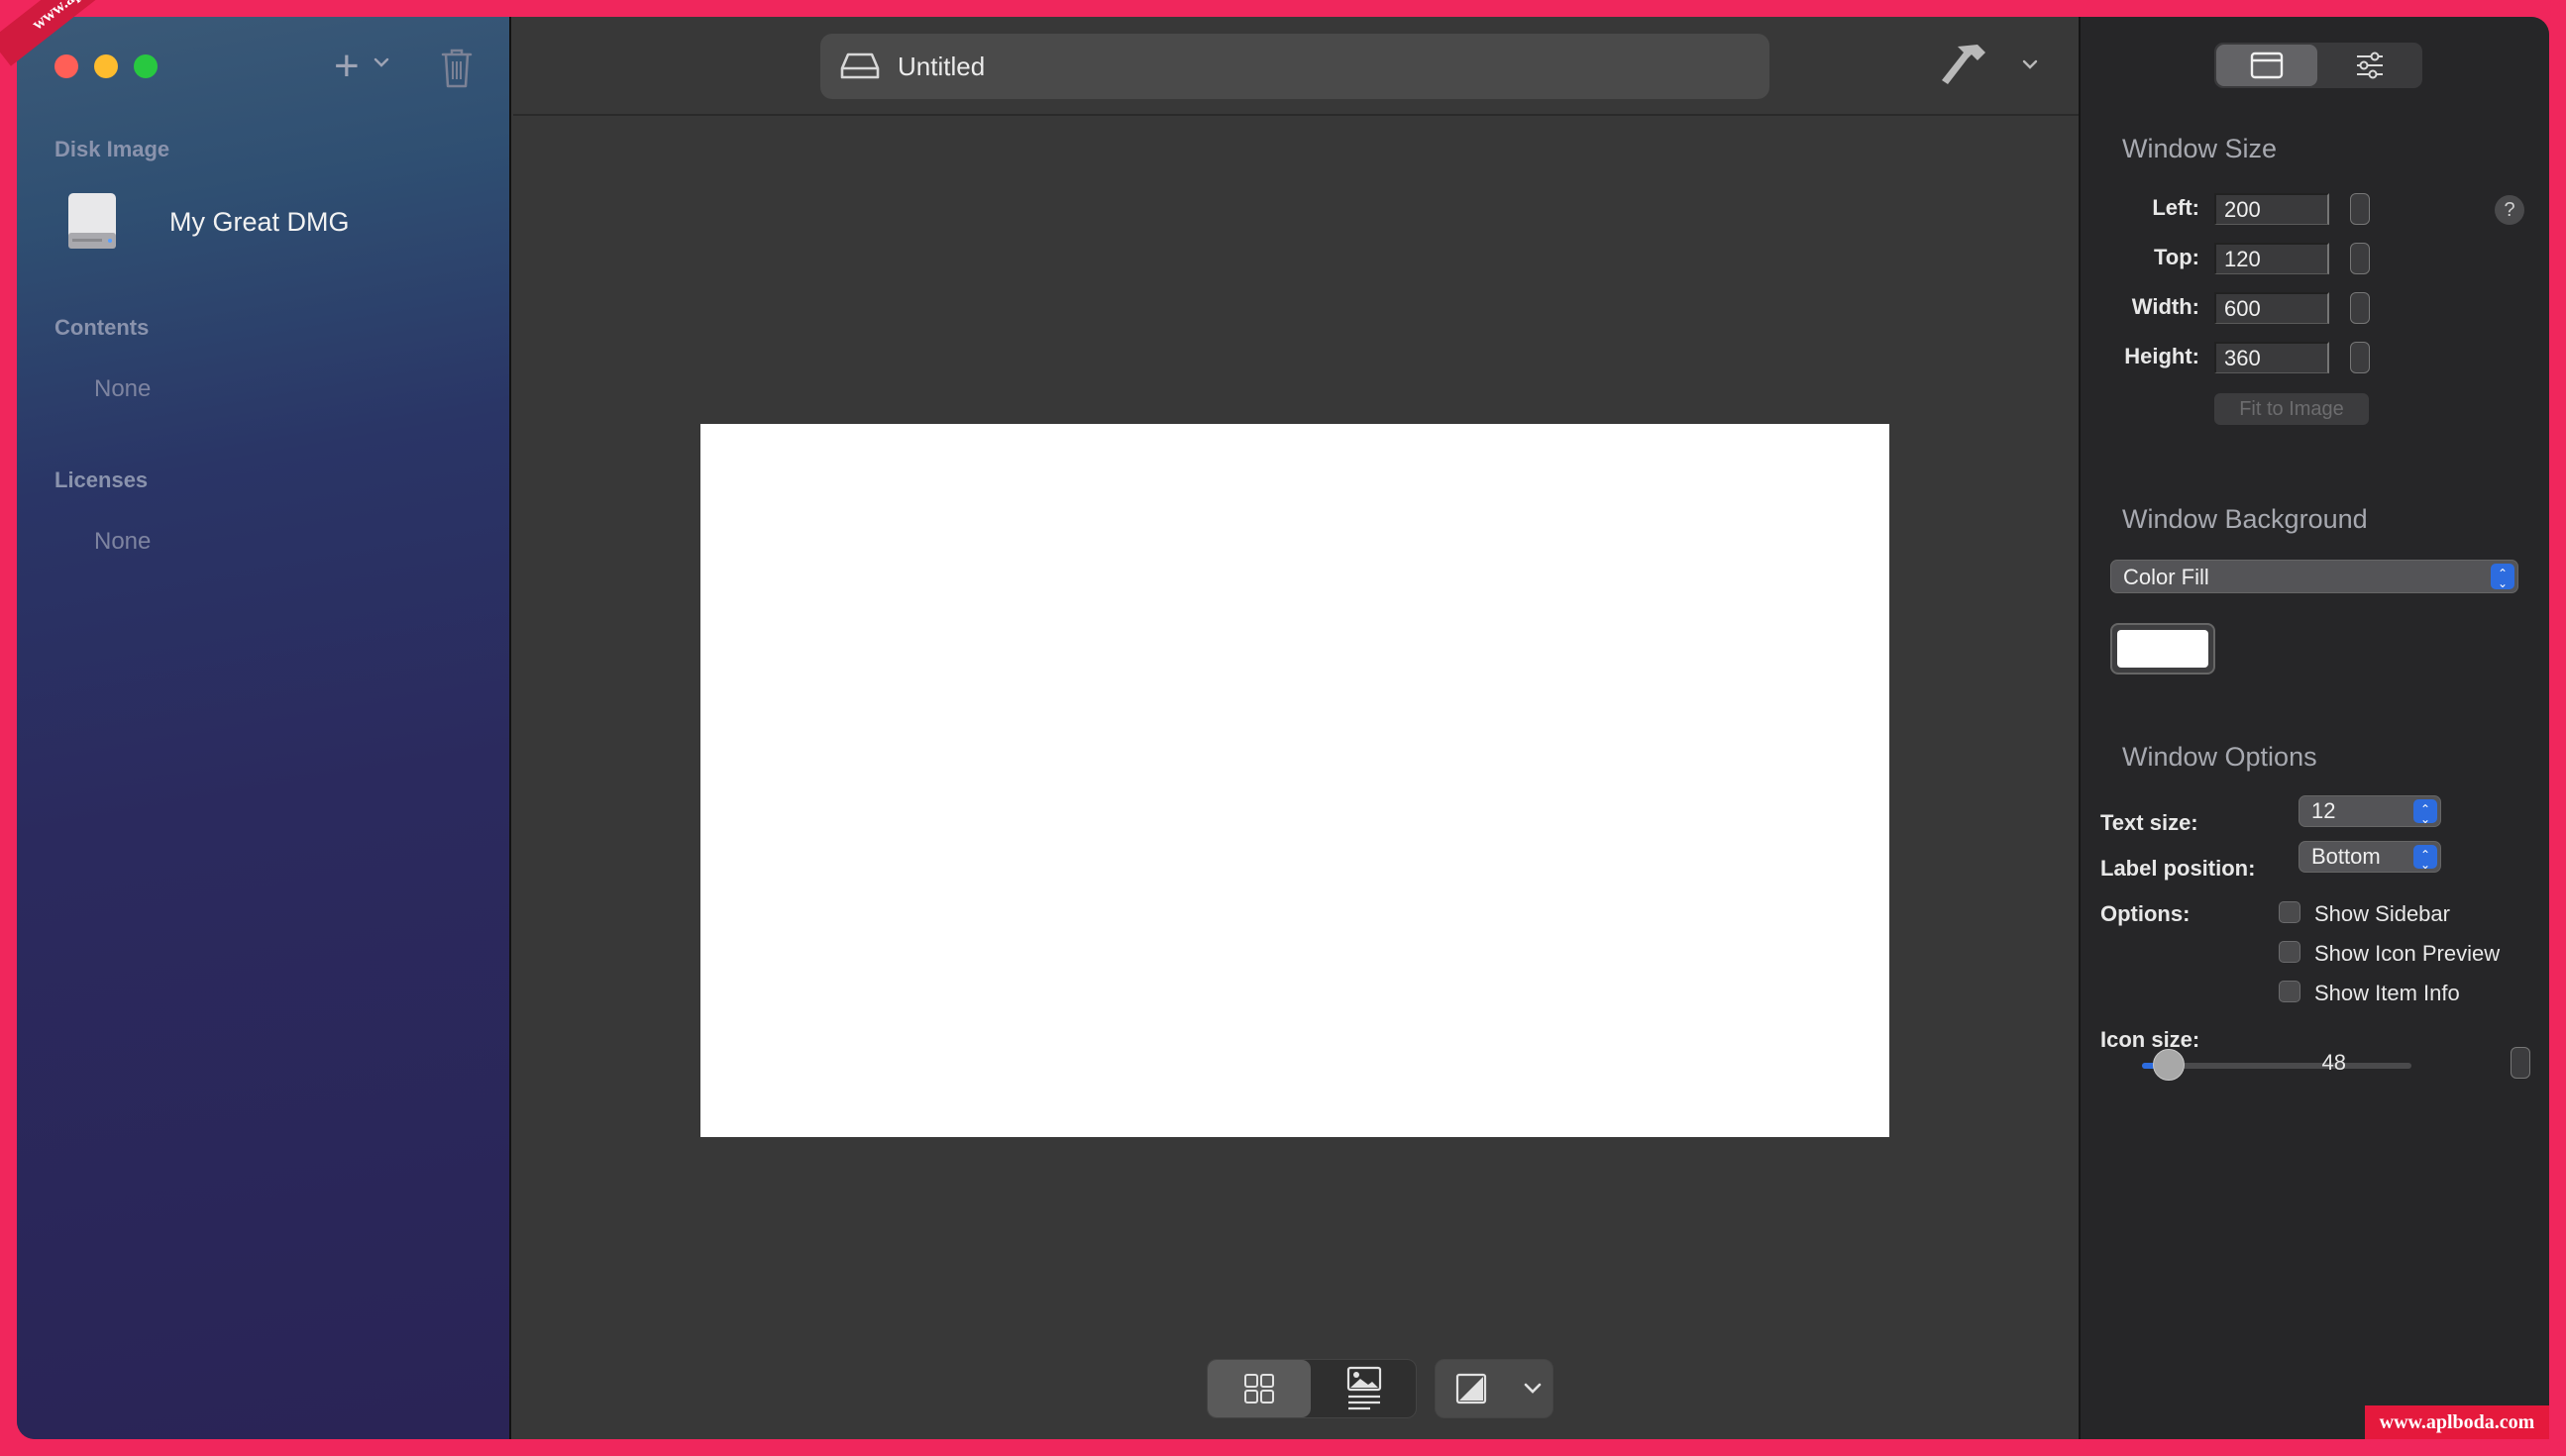 Image resolution: width=2566 pixels, height=1456 pixels. I want to click on zoom-window-button, so click(146, 66).